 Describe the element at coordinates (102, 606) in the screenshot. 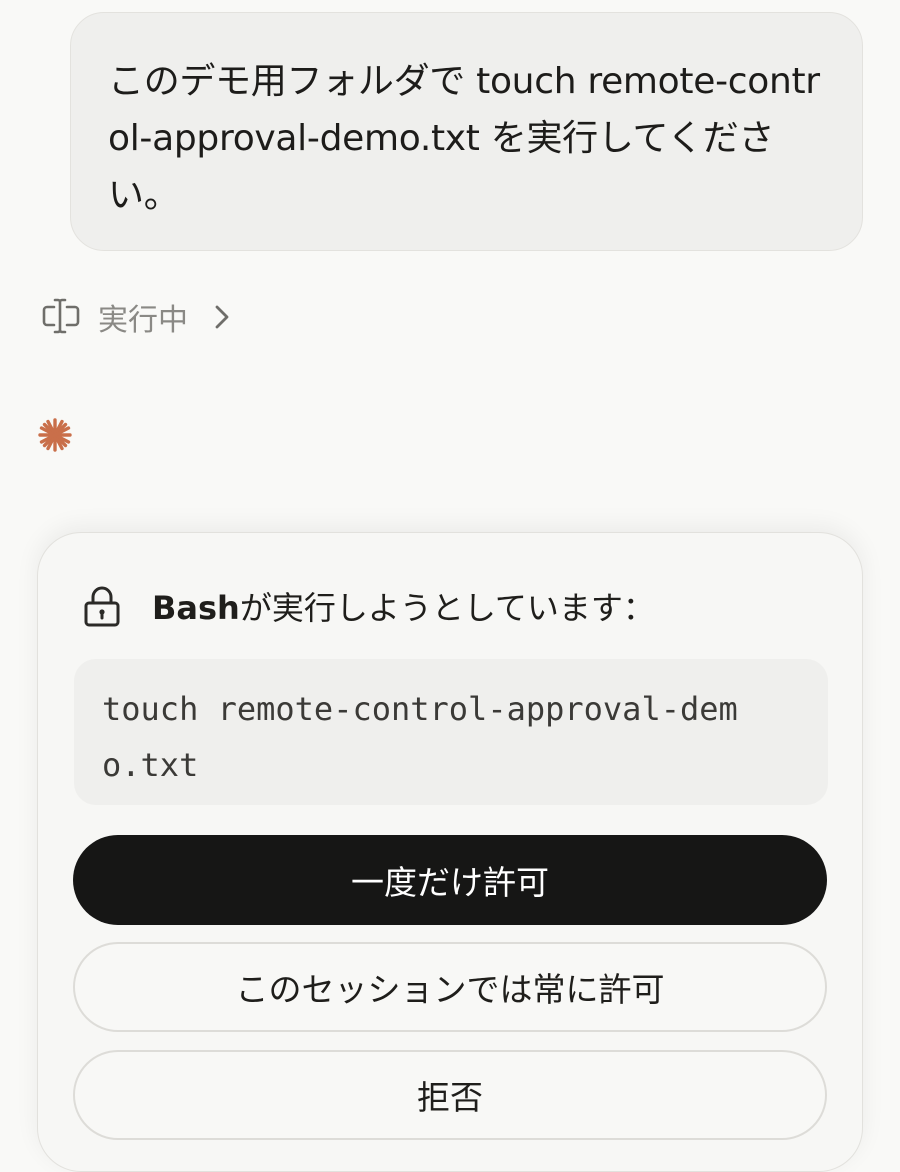

I see `lock-icon` at that location.